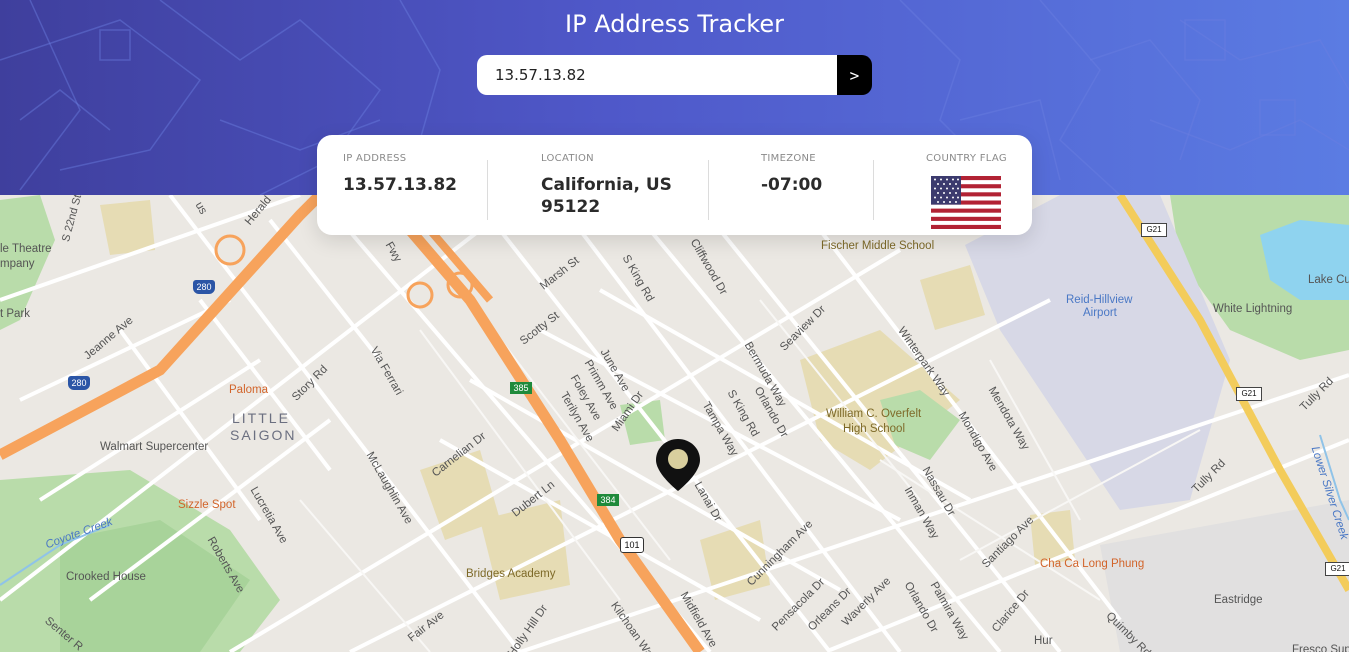  What do you see at coordinates (15, 314) in the screenshot?
I see `map-label: t Park` at bounding box center [15, 314].